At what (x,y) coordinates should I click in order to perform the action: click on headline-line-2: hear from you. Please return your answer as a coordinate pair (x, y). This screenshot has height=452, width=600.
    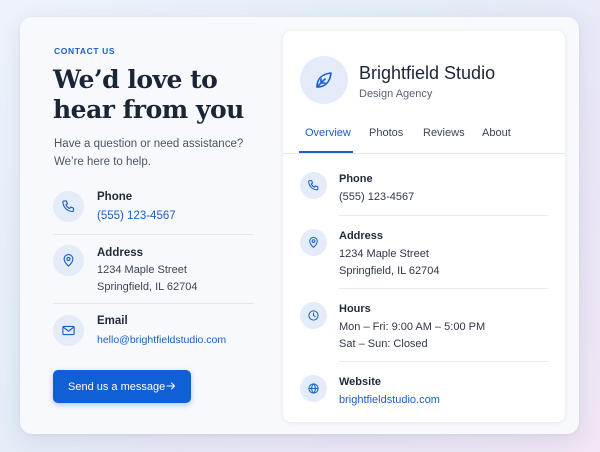
    Looking at the image, I should click on (148, 109).